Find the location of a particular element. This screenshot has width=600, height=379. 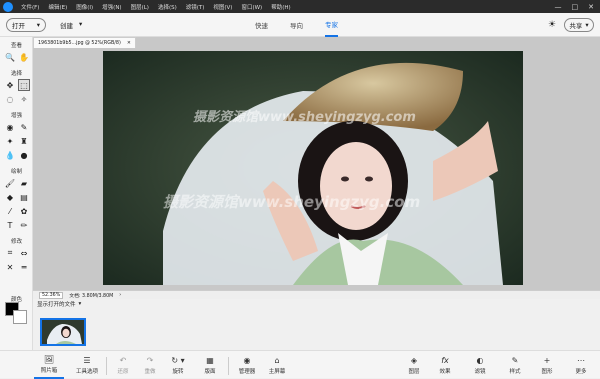

document-tab-title: 1963801b9b5...jpg @ 52%(RGB/8) is located at coordinates (79, 43).